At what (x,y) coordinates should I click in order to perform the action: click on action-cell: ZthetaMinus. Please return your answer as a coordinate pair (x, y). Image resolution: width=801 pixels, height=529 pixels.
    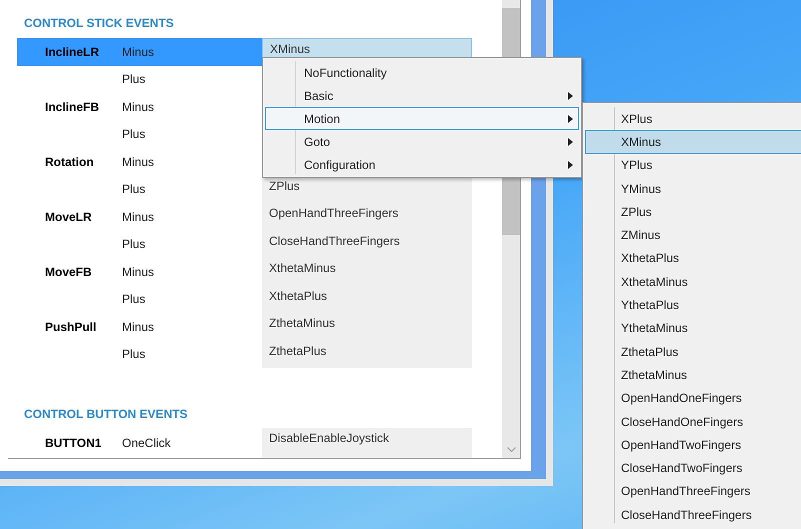
    Looking at the image, I should click on (367, 326).